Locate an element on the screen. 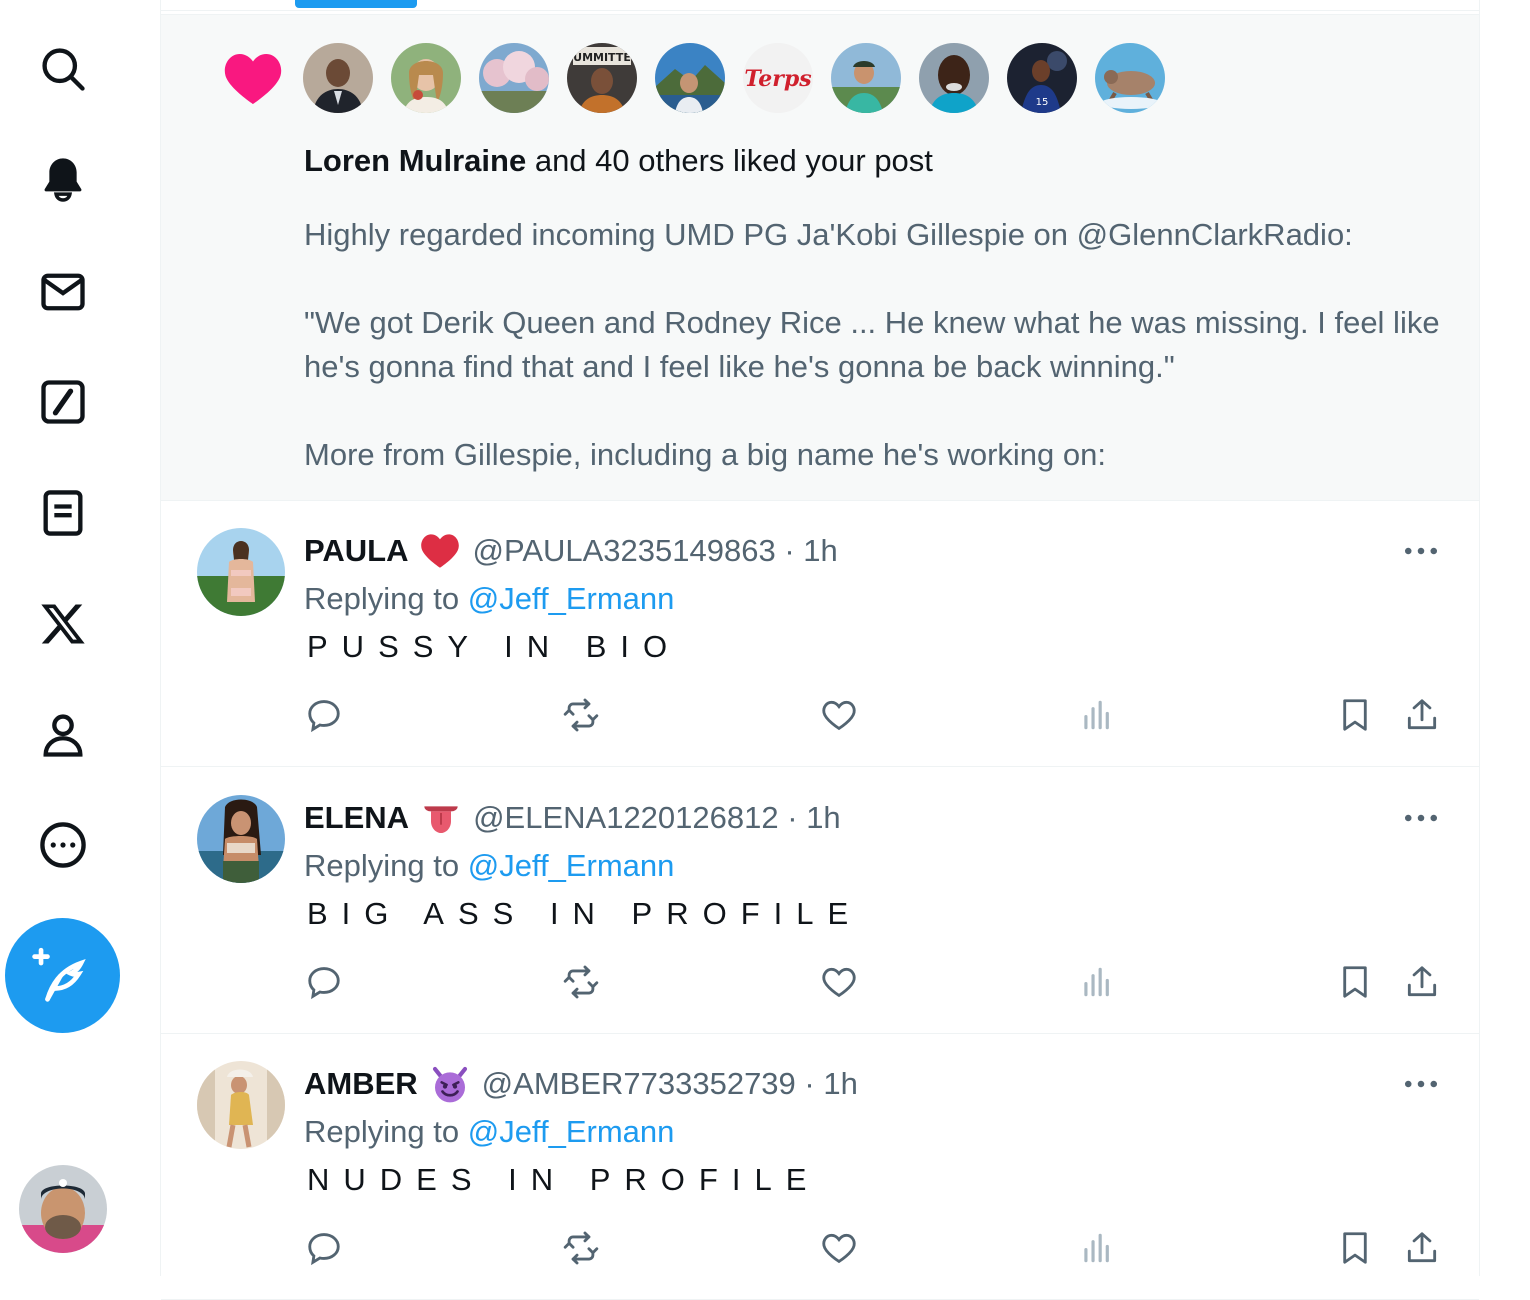  reply-header: AMBER @AMBER7733352739 · 1h is located at coordinates (581, 1084).